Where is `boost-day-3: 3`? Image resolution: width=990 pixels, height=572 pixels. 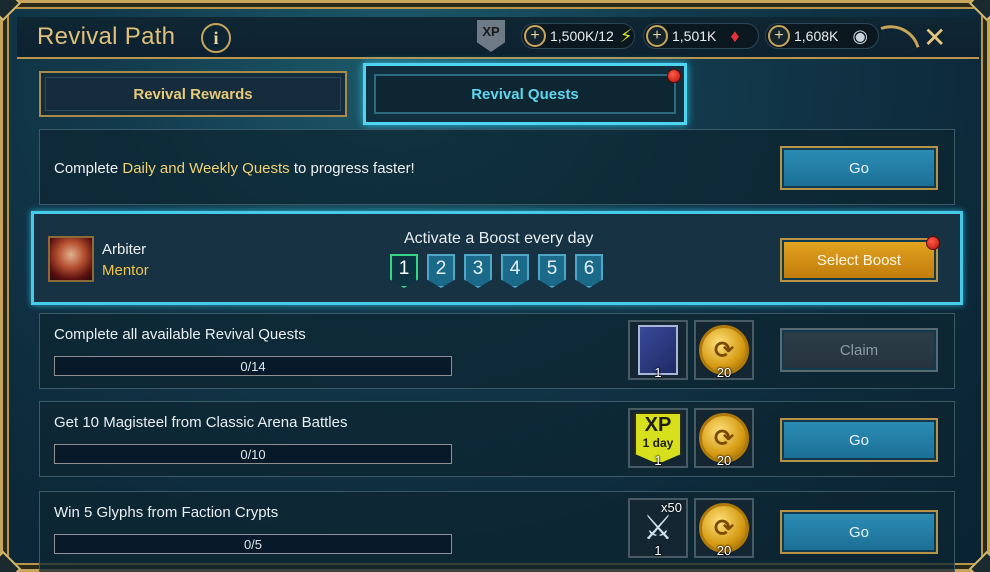 boost-day-3: 3 is located at coordinates (478, 271).